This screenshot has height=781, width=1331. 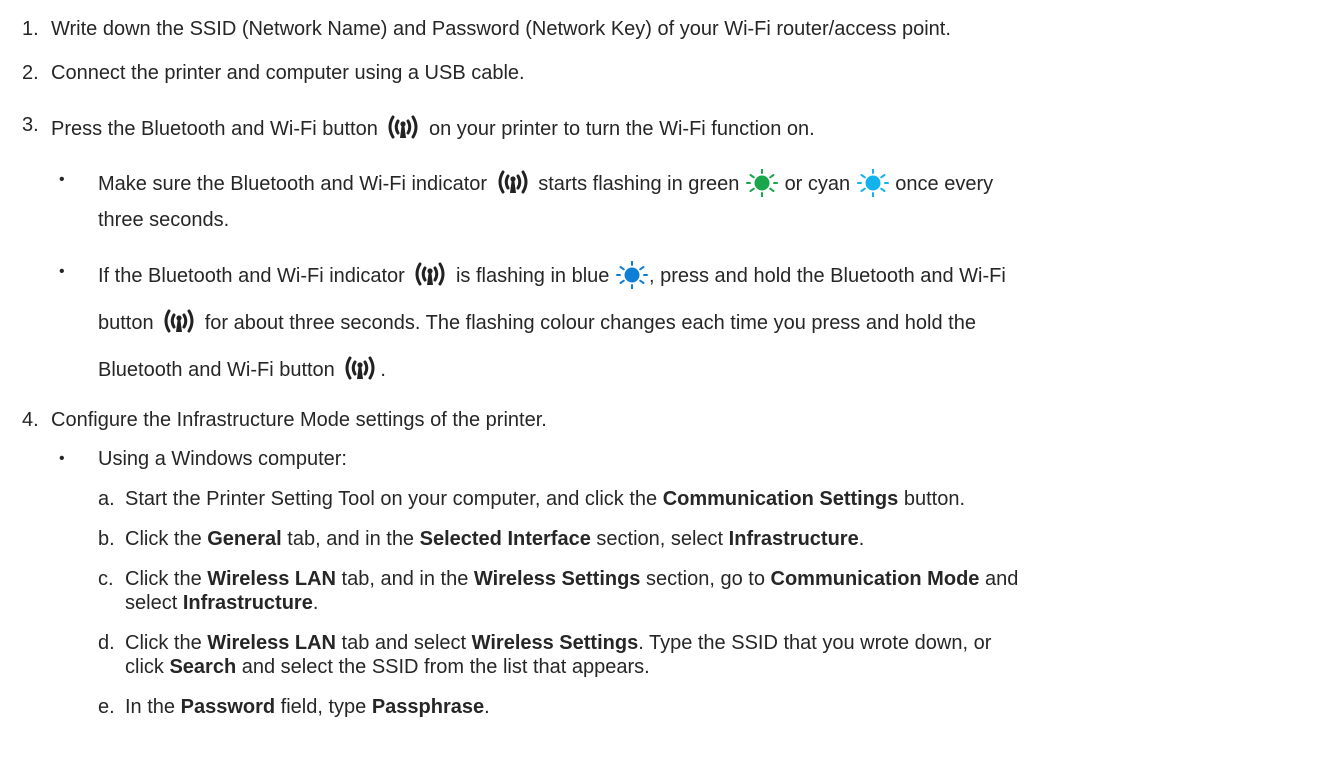 What do you see at coordinates (875, 579) in the screenshot?
I see `substep-c-b3: Communication Mode` at bounding box center [875, 579].